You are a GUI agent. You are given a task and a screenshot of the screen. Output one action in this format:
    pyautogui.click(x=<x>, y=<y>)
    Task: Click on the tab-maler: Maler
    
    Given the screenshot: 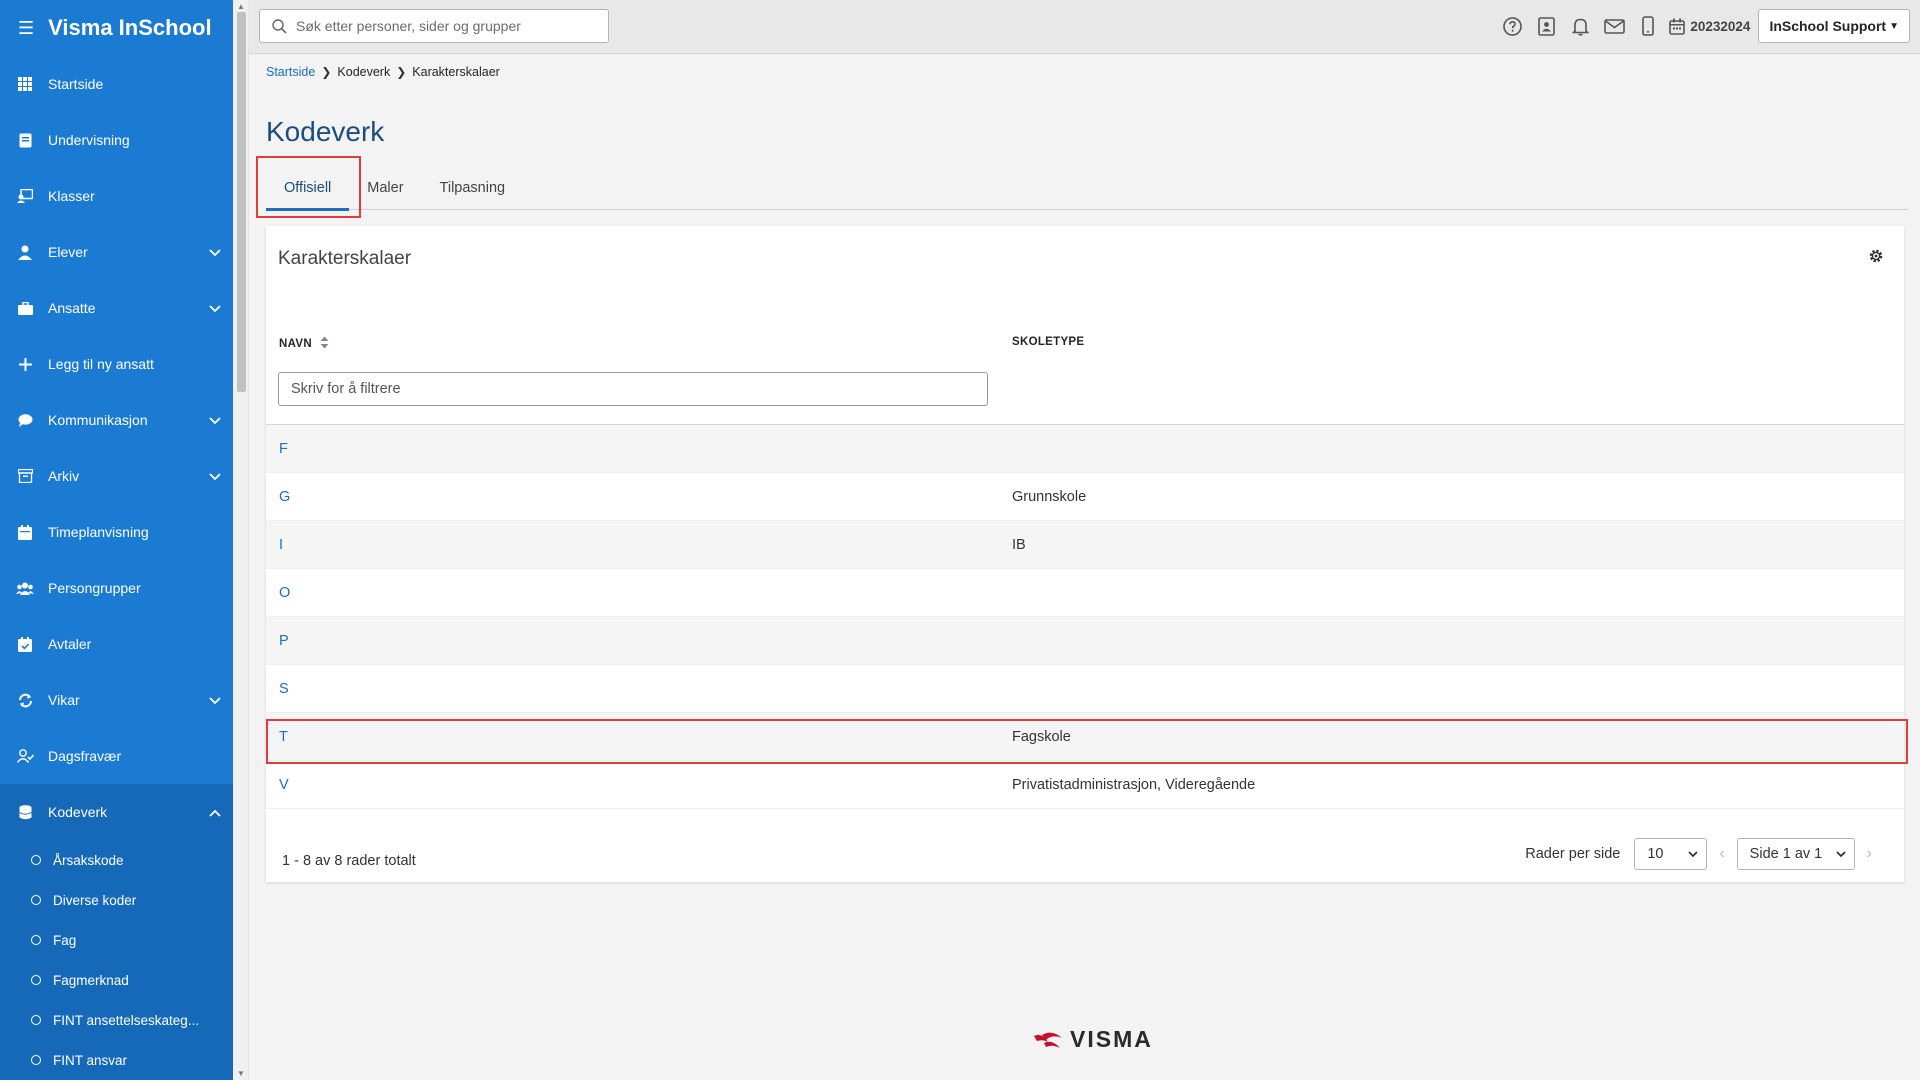 What is the action you would take?
    pyautogui.click(x=385, y=188)
    